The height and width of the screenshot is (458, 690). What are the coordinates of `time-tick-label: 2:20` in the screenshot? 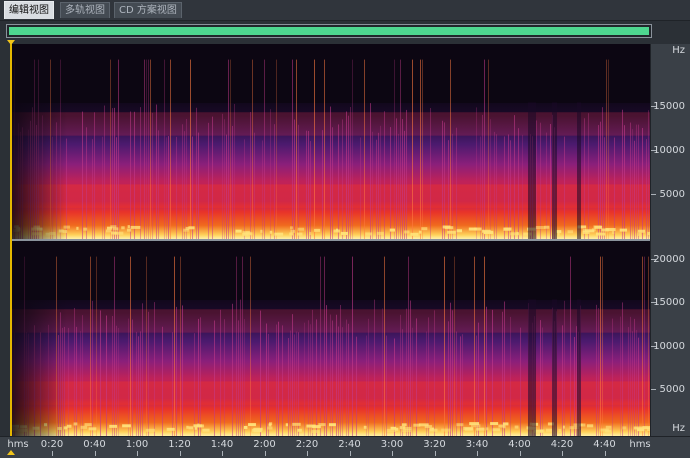 It's located at (307, 444).